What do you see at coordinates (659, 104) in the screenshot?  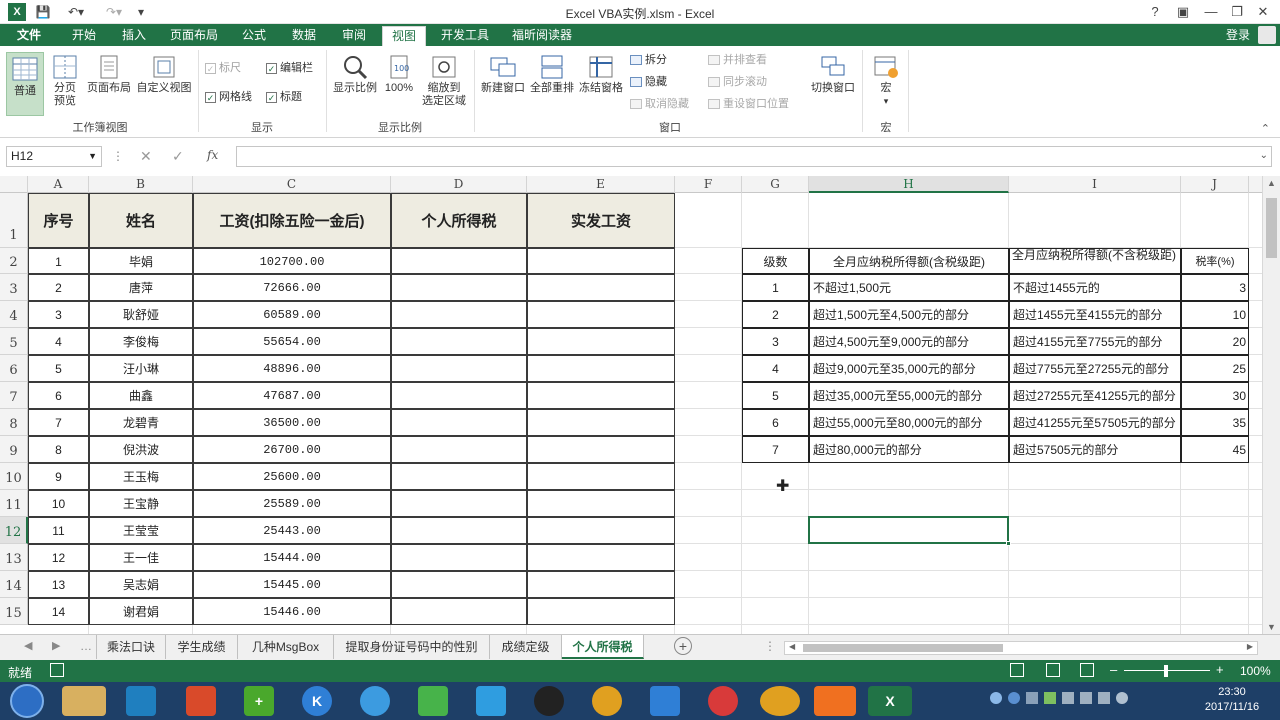 I see `unhide-button: 取消隐藏` at bounding box center [659, 104].